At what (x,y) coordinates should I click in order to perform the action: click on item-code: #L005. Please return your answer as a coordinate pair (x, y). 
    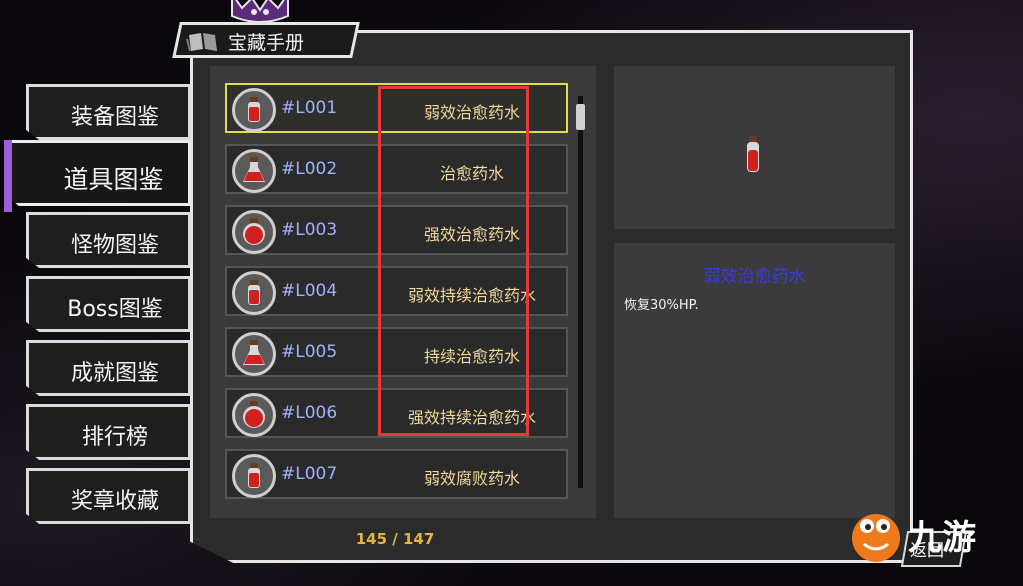
    Looking at the image, I should click on (309, 352).